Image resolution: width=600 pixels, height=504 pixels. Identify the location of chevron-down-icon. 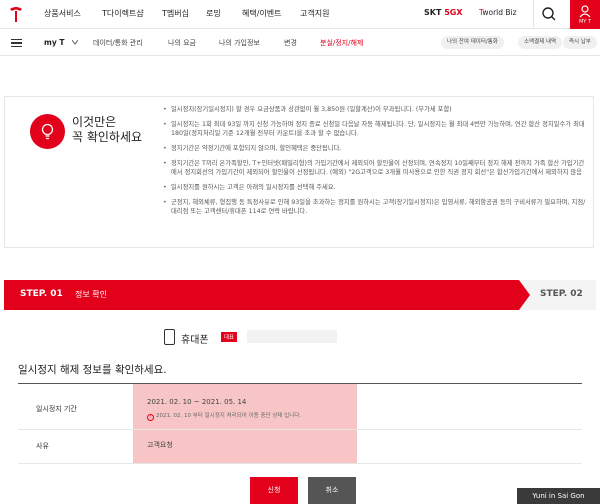
(75, 42).